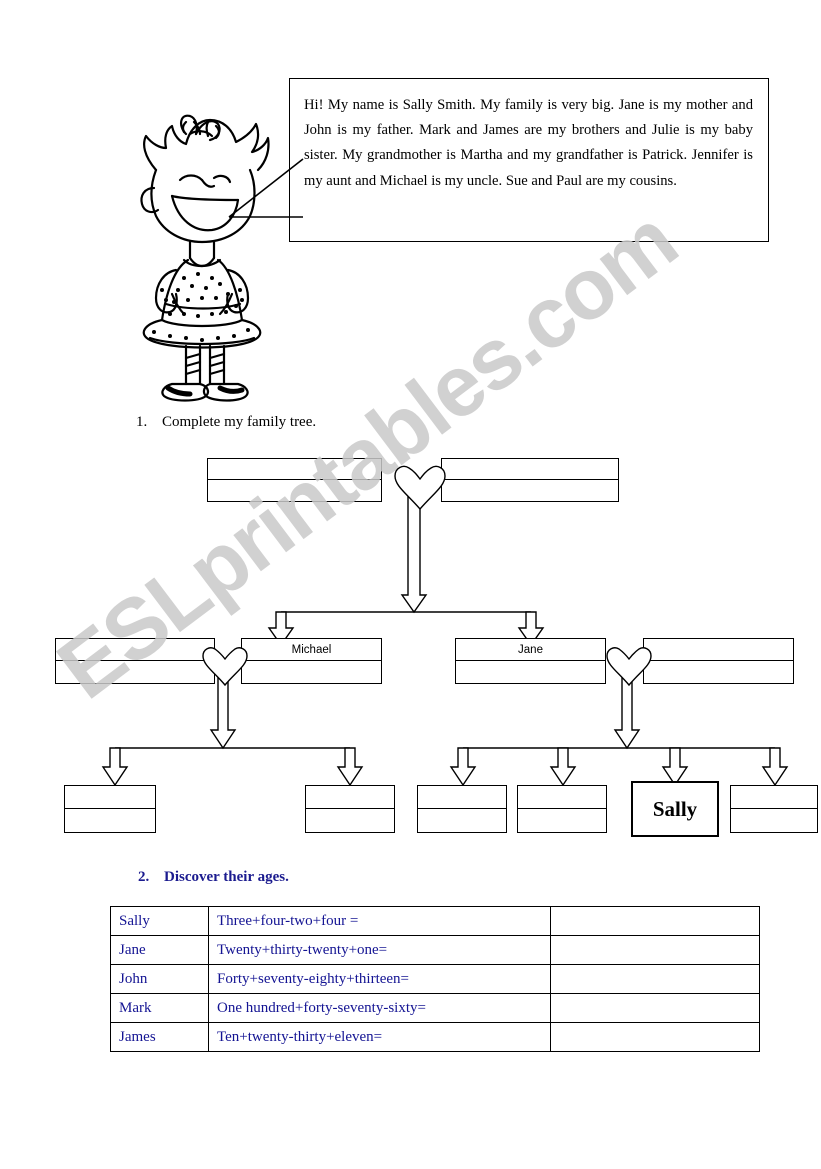  I want to click on tree-cell-g1-right-bottom, so click(530, 490).